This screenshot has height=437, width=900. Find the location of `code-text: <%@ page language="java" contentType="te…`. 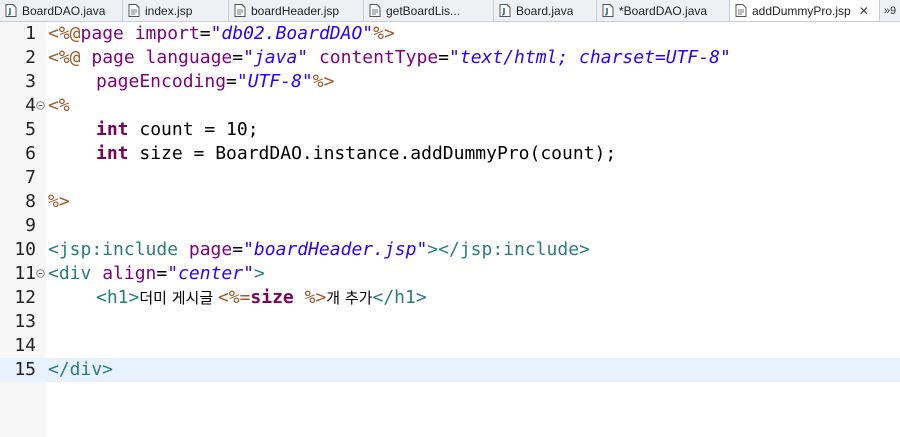

code-text: <%@ page language="java" contentType="te… is located at coordinates (389, 57).